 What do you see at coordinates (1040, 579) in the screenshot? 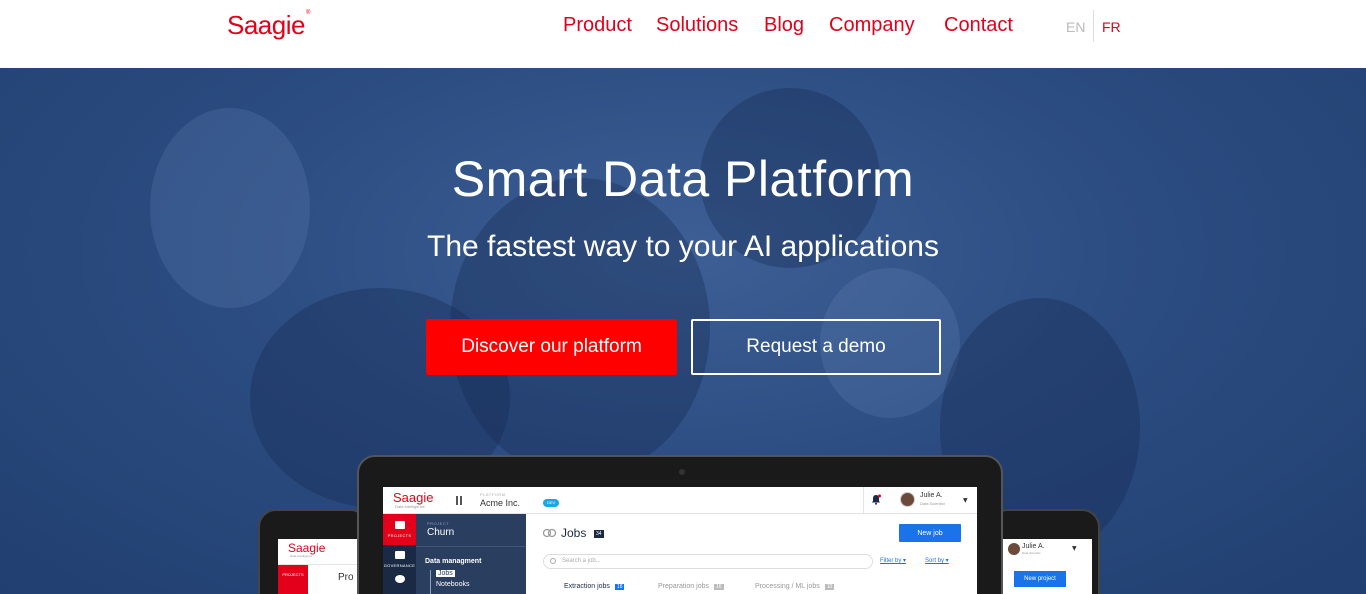
I see `new-project-button: New project` at bounding box center [1040, 579].